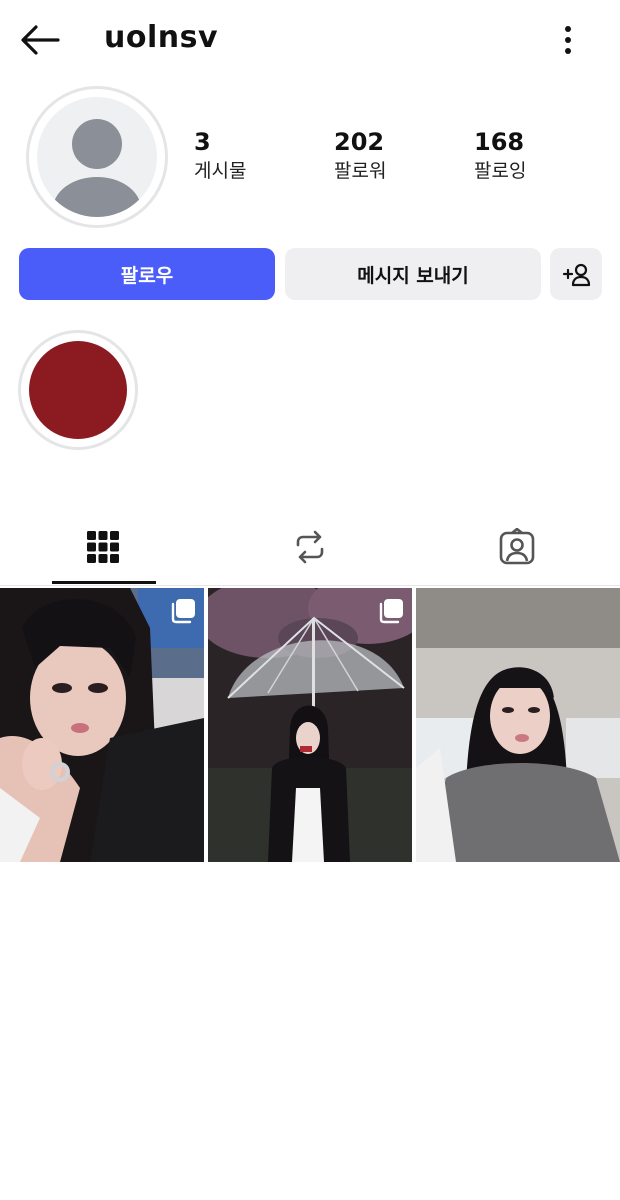 The image size is (620, 1200). What do you see at coordinates (499, 142) in the screenshot?
I see `following-count: 168` at bounding box center [499, 142].